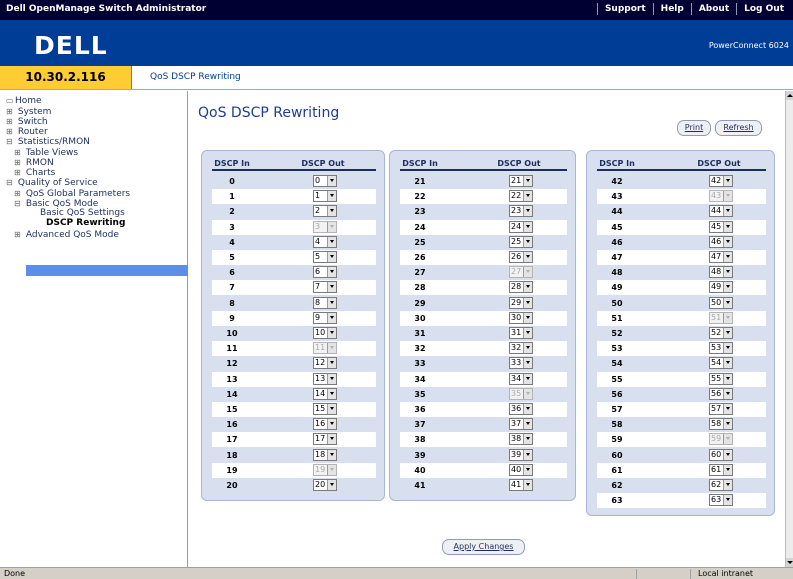 This screenshot has height=579, width=793. Describe the element at coordinates (325, 272) in the screenshot. I see `dscp-out-select: 6` at that location.